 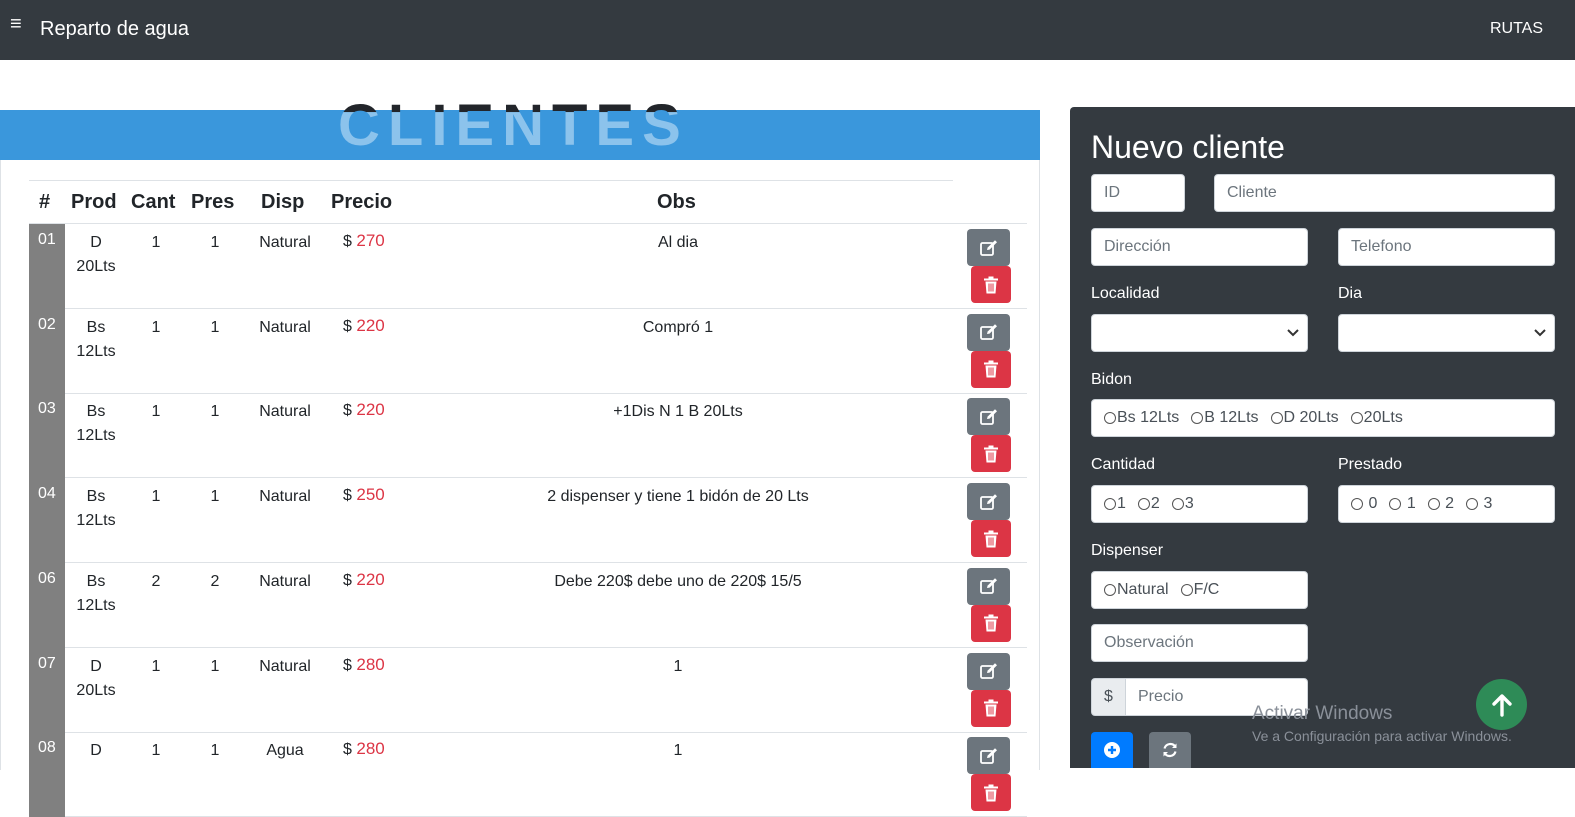 What do you see at coordinates (1108, 697) in the screenshot?
I see `currency-addon: $` at bounding box center [1108, 697].